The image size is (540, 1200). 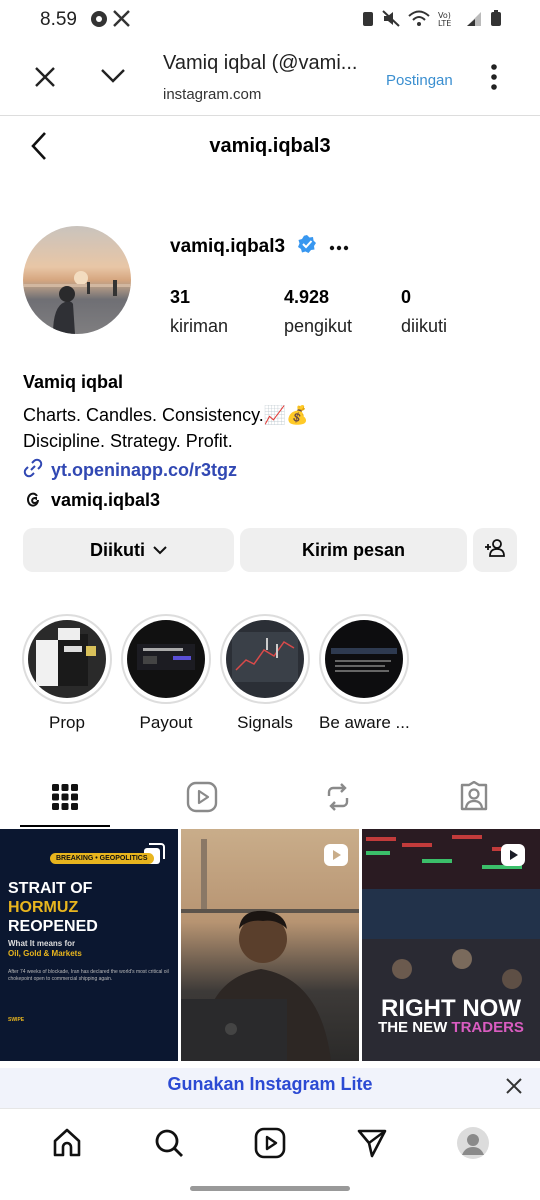 I want to click on more-vertical-icon, so click(x=494, y=79).